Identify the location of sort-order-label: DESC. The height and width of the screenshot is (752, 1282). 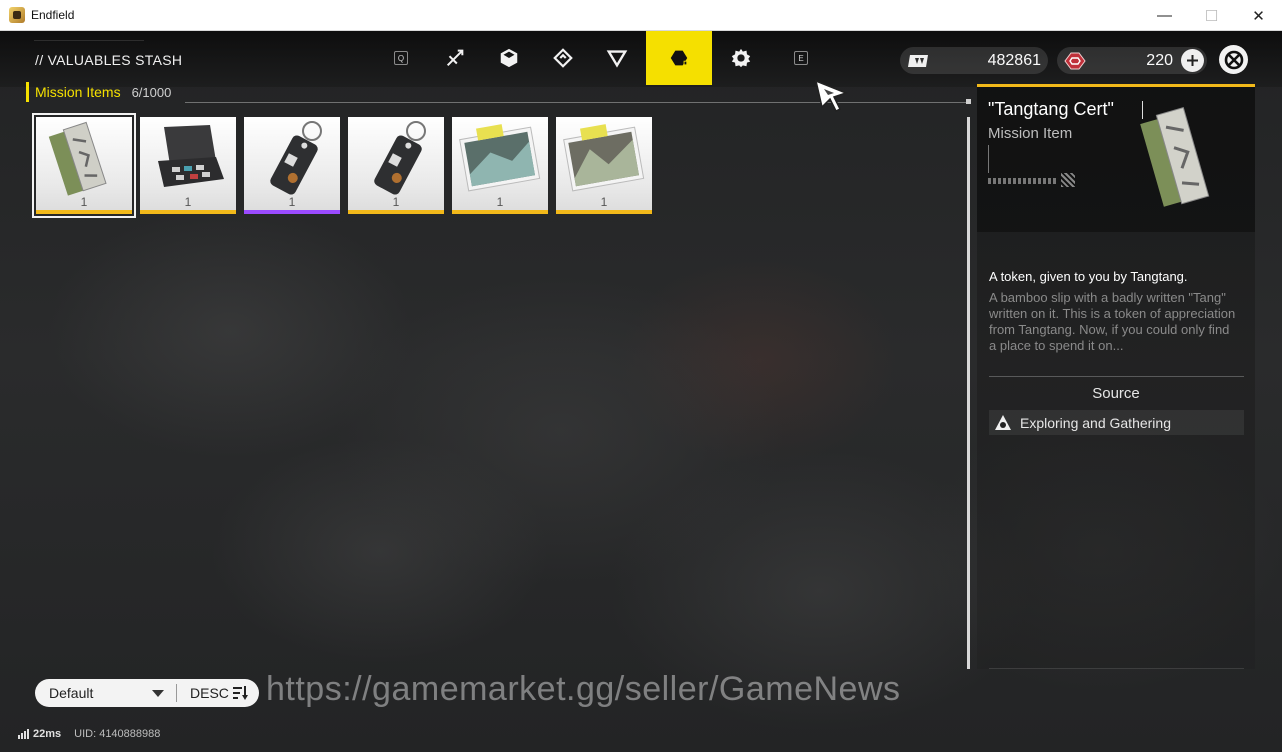
(209, 693).